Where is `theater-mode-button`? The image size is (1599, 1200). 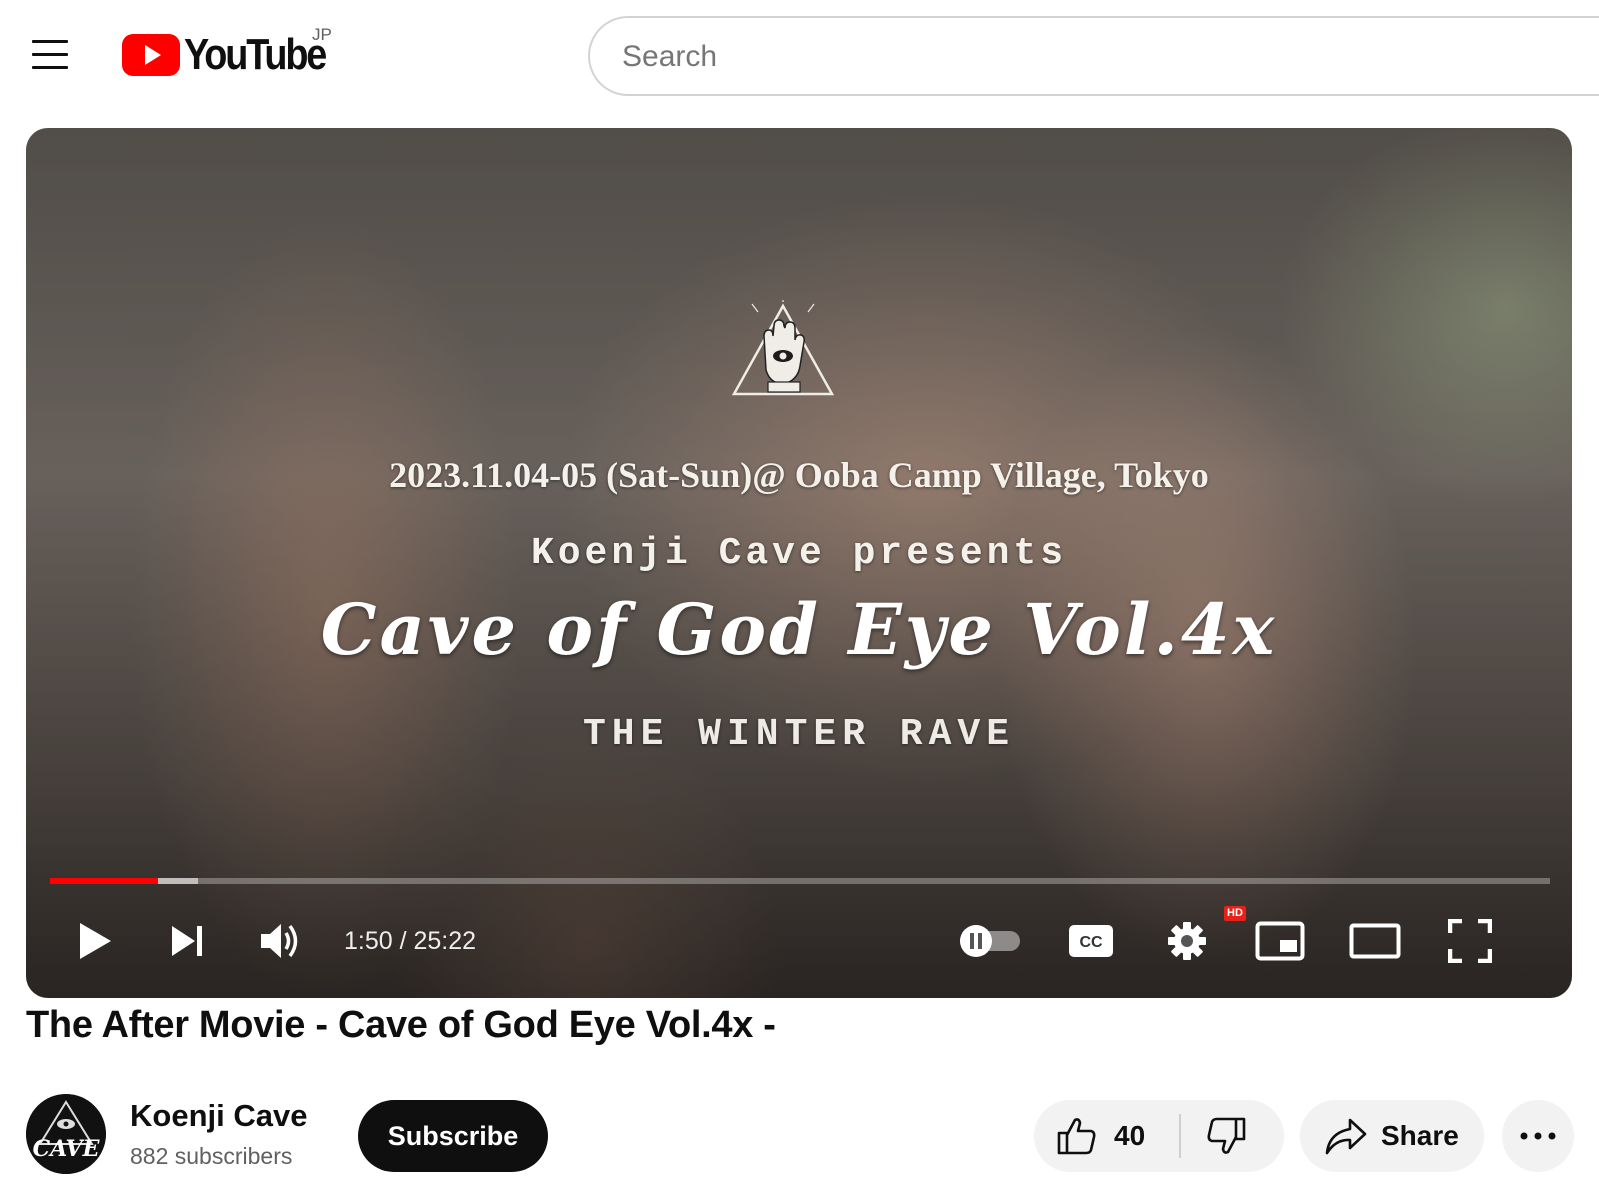
theater-mode-button is located at coordinates (1375, 941).